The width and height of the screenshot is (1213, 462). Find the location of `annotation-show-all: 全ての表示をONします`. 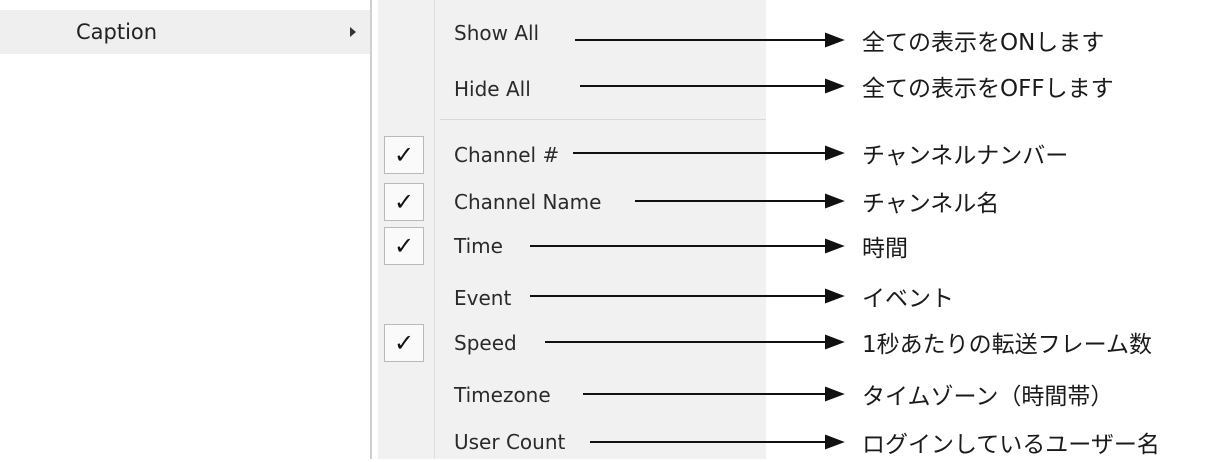

annotation-show-all: 全ての表示をONします is located at coordinates (983, 43).